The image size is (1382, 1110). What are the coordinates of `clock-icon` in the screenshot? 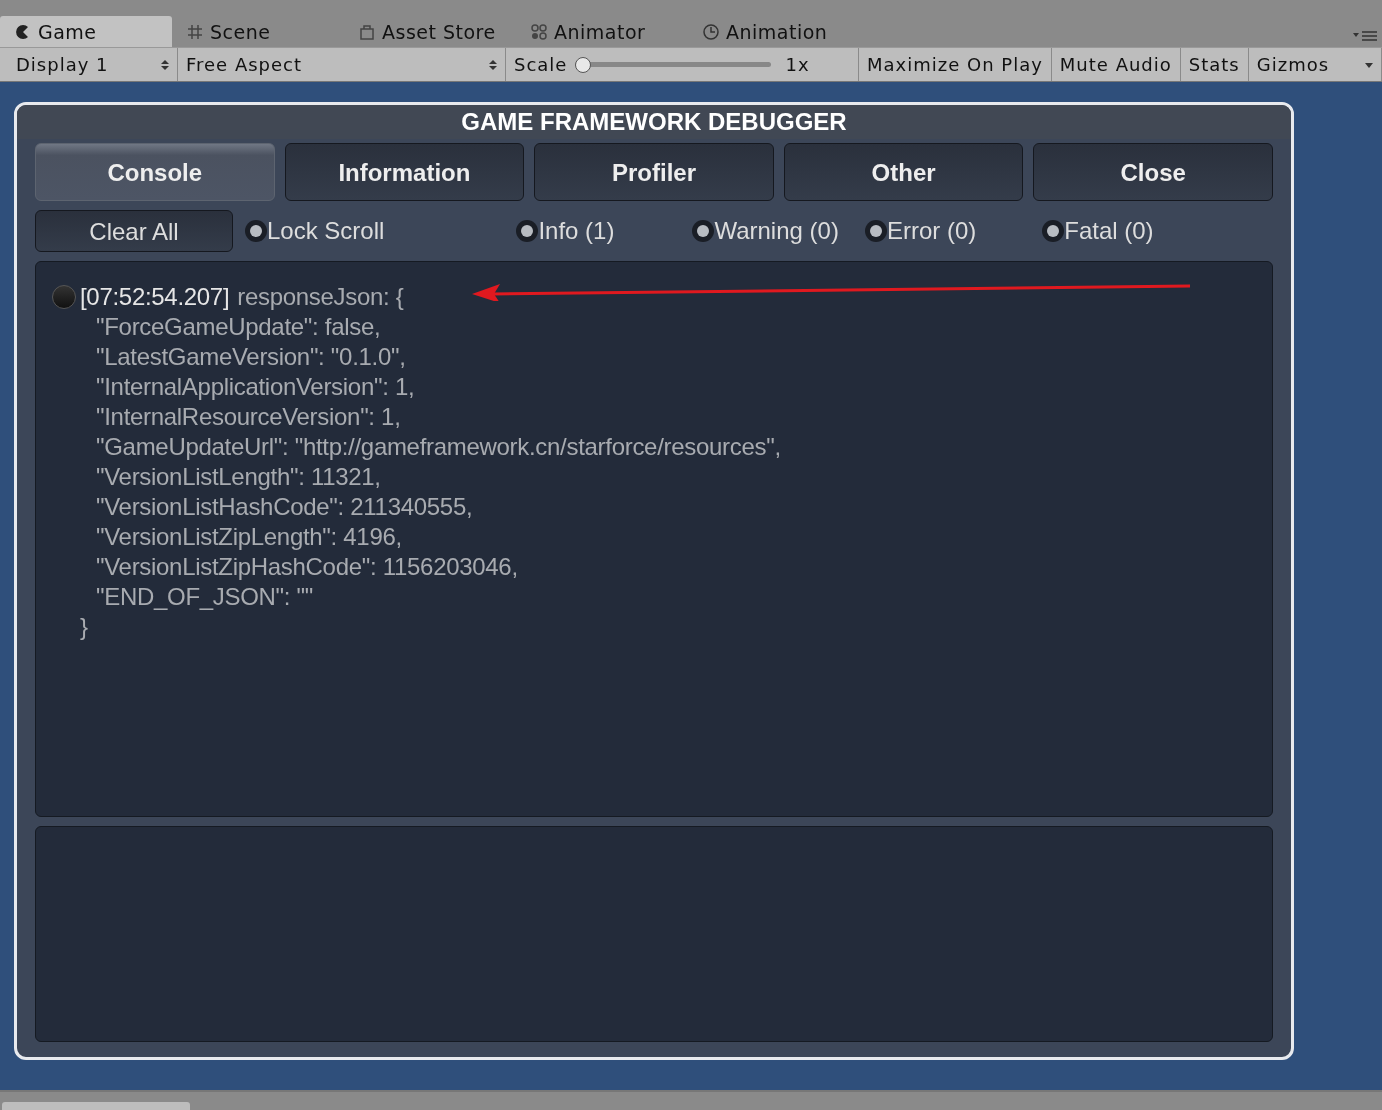 It's located at (711, 31).